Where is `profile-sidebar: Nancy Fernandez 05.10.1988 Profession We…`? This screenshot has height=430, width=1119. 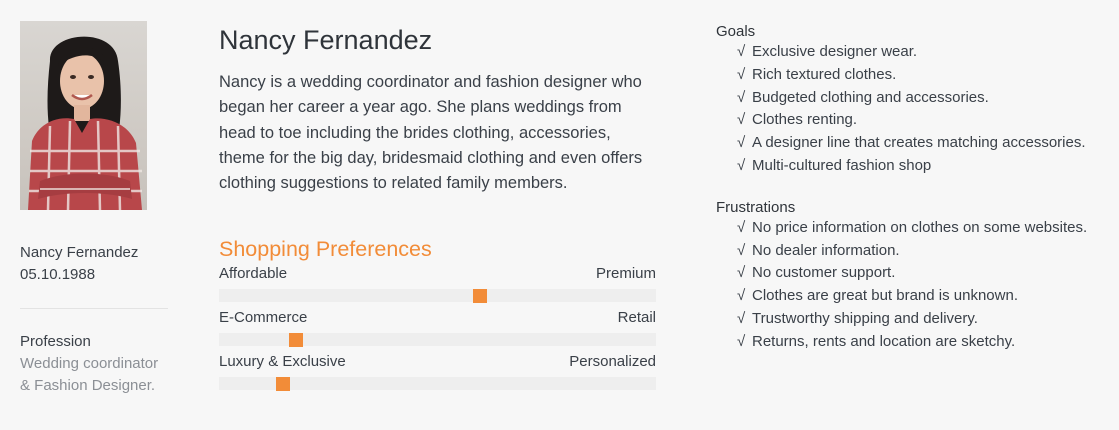
profile-sidebar: Nancy Fernandez 05.10.1988 Profession We… is located at coordinates (95, 209).